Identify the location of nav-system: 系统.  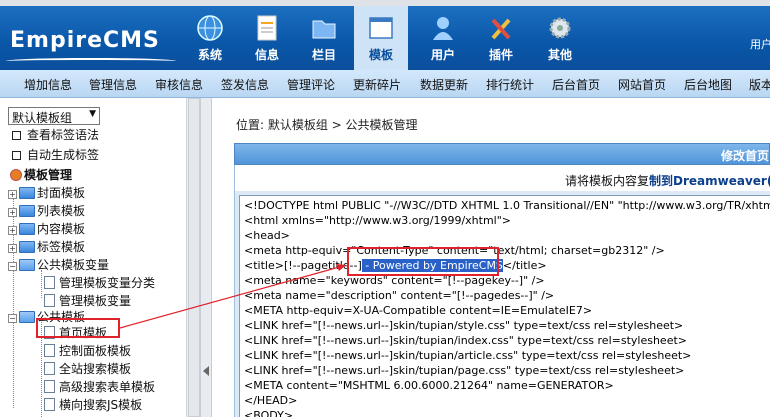
(210, 38).